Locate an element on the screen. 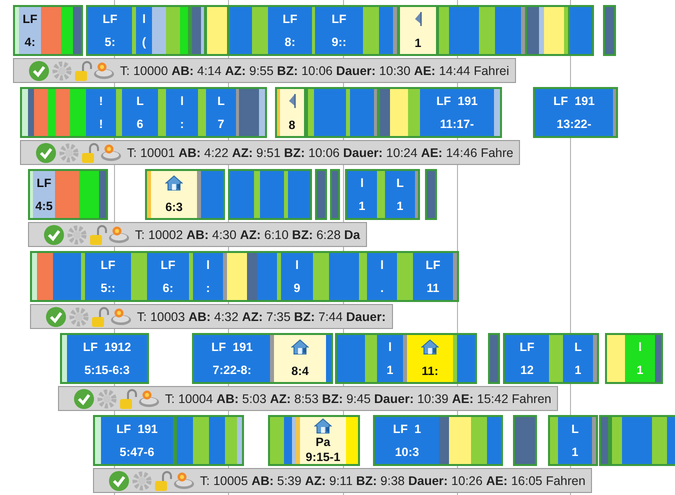  tour-summary: T: 10002 AB: 4:30 AZ: 6:10 BZ: 6:28 Da is located at coordinates (247, 235).